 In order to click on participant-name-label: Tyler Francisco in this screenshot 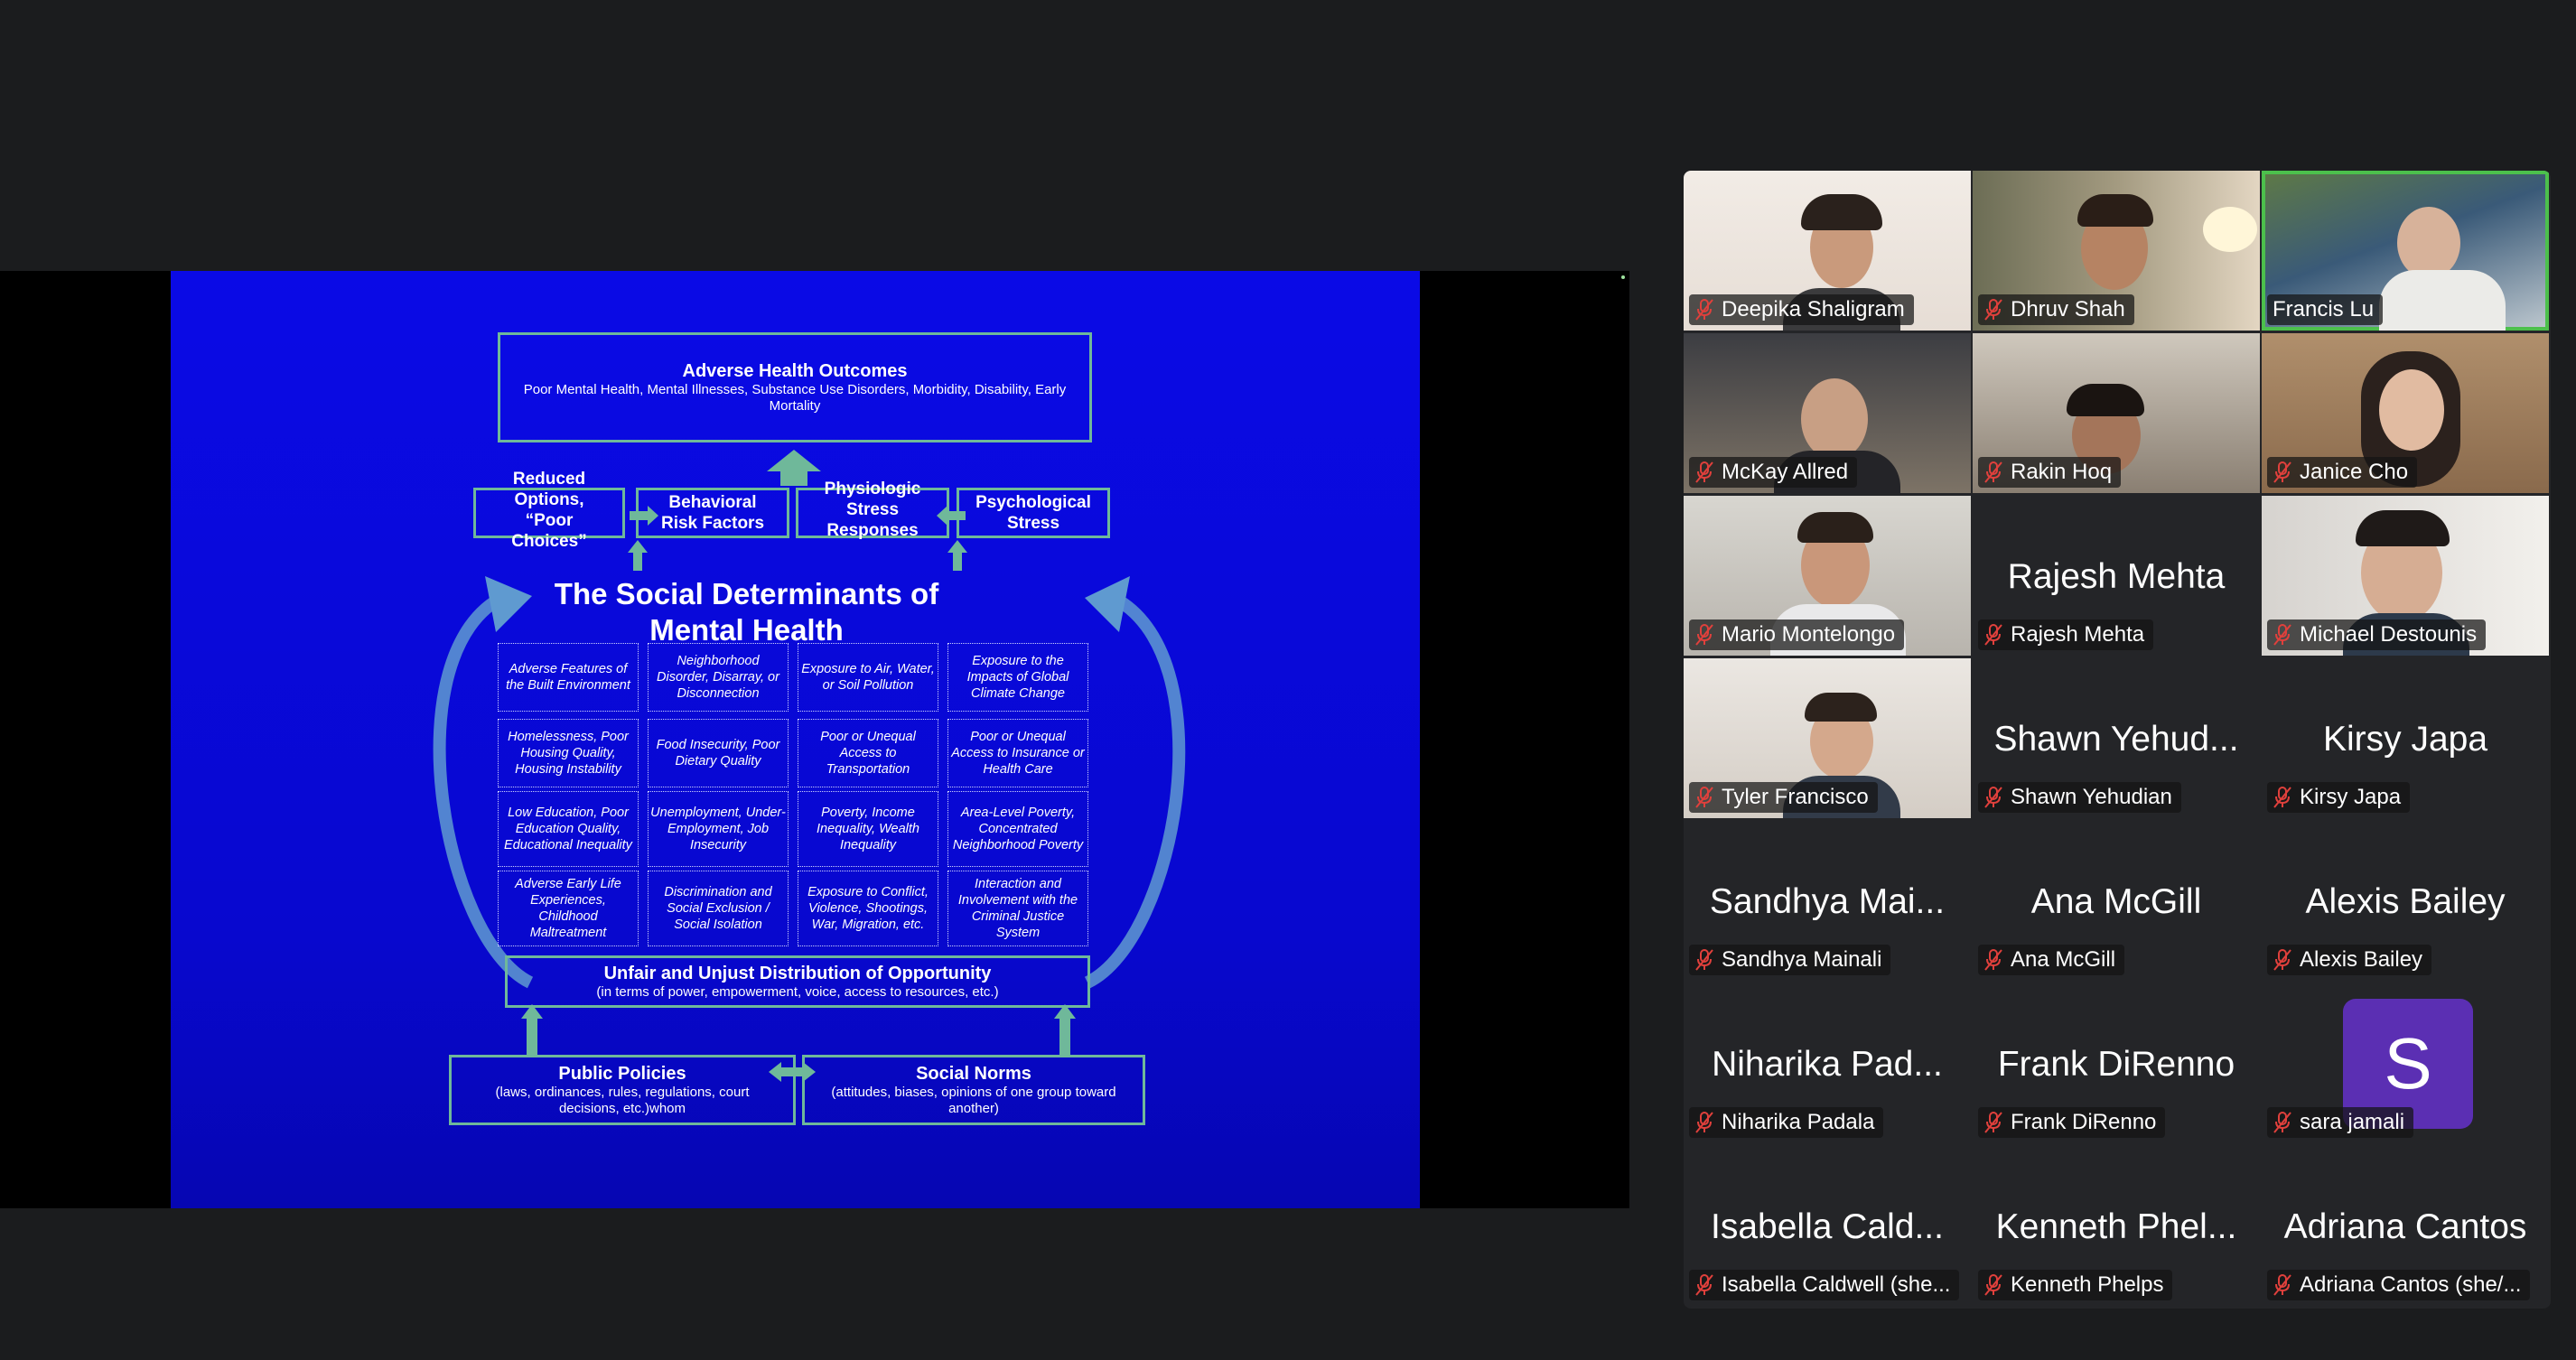, I will do `click(1783, 797)`.